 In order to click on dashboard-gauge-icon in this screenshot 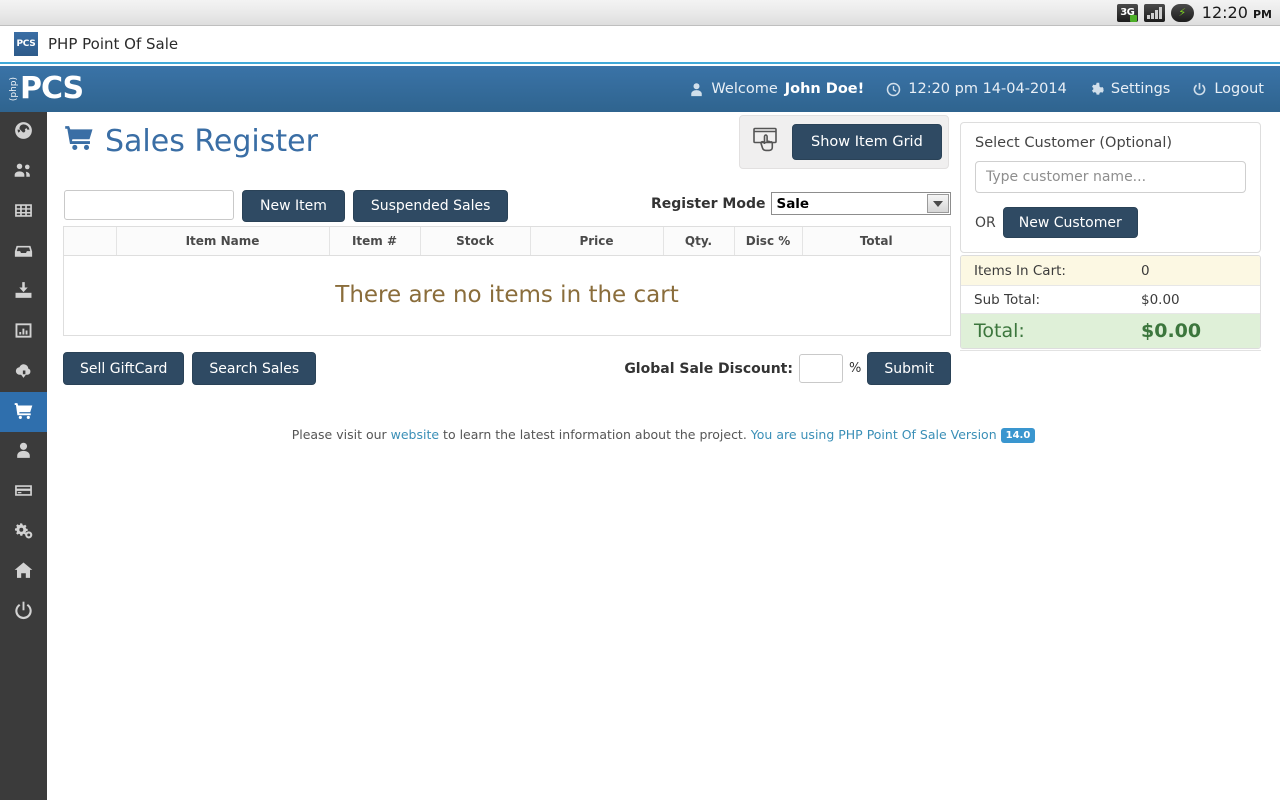, I will do `click(23, 132)`.